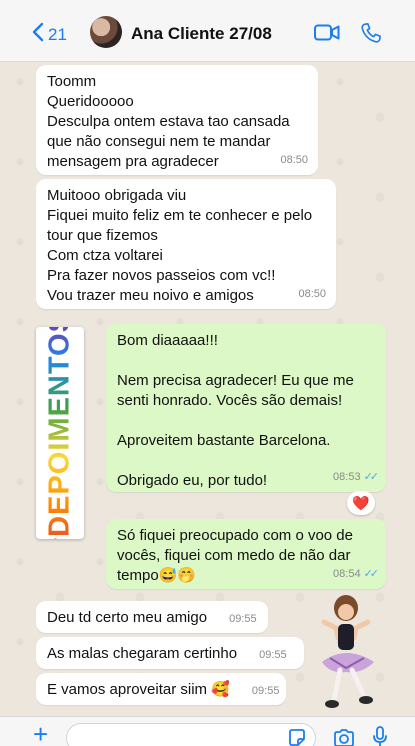  I want to click on message-text: As malas chegaram certinho, so click(142, 653).